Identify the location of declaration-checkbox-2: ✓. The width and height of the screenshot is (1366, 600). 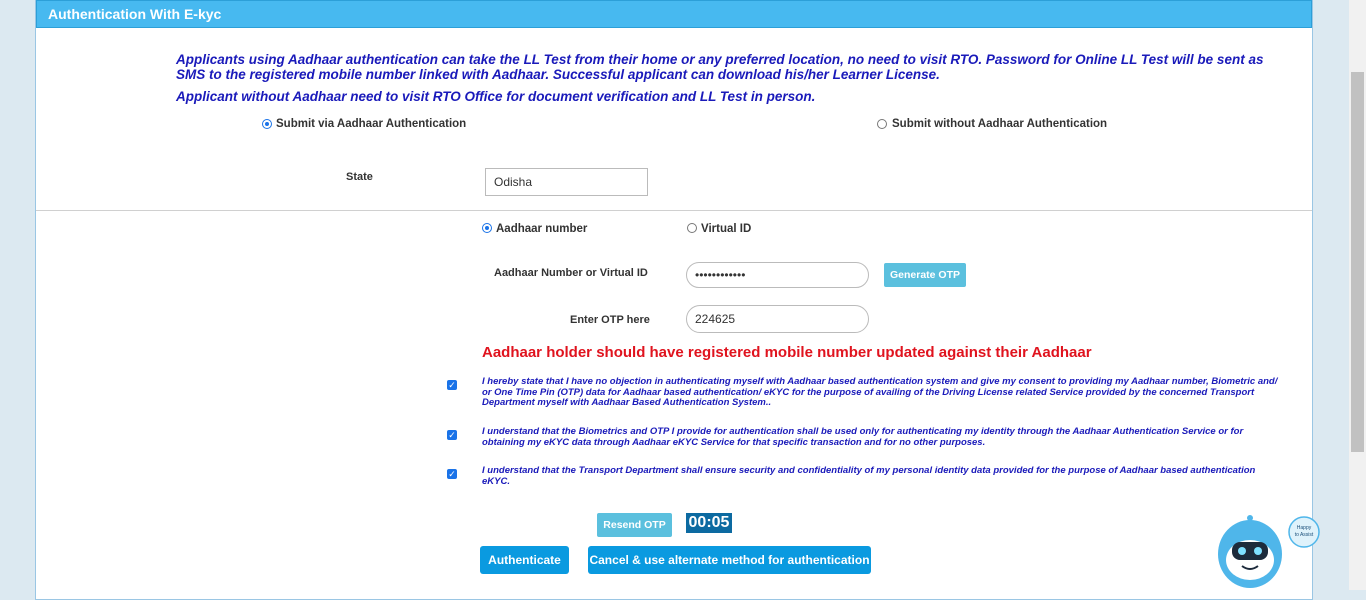
(452, 435).